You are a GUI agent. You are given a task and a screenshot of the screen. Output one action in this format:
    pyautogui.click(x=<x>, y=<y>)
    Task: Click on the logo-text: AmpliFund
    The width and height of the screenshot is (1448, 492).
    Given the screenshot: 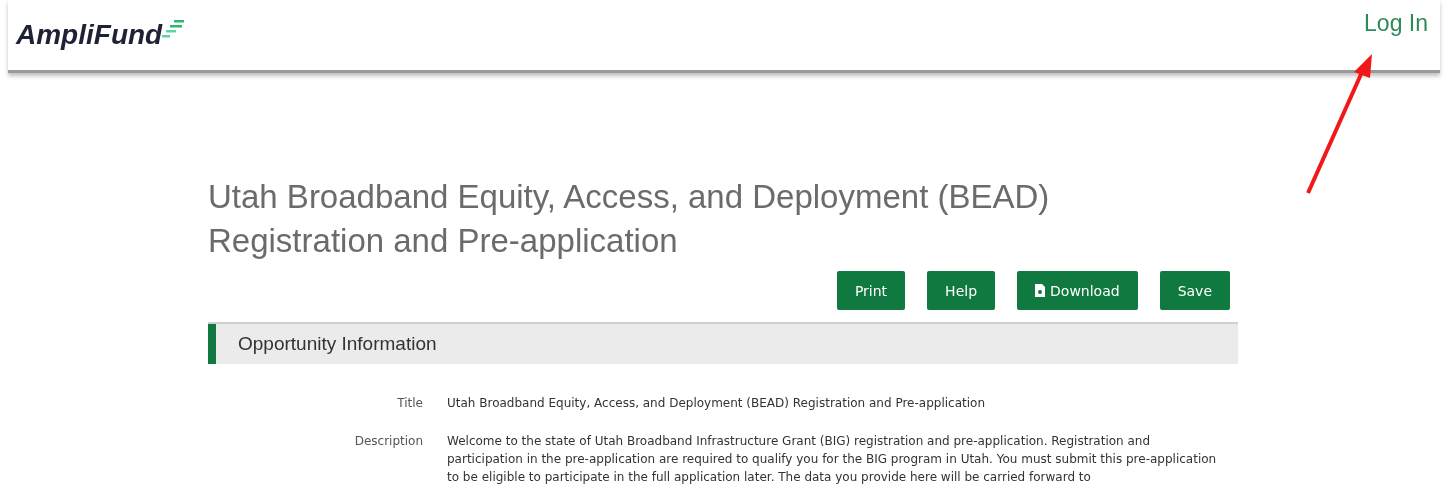 What is the action you would take?
    pyautogui.click(x=89, y=35)
    